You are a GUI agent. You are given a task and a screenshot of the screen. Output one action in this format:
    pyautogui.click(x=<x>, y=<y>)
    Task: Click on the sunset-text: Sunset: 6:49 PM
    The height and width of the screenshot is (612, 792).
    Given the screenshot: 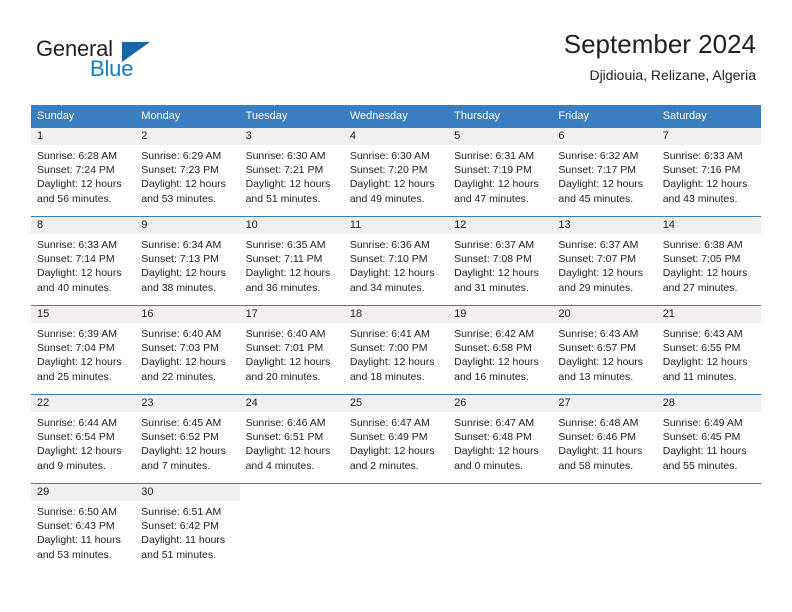 What is the action you would take?
    pyautogui.click(x=388, y=437)
    